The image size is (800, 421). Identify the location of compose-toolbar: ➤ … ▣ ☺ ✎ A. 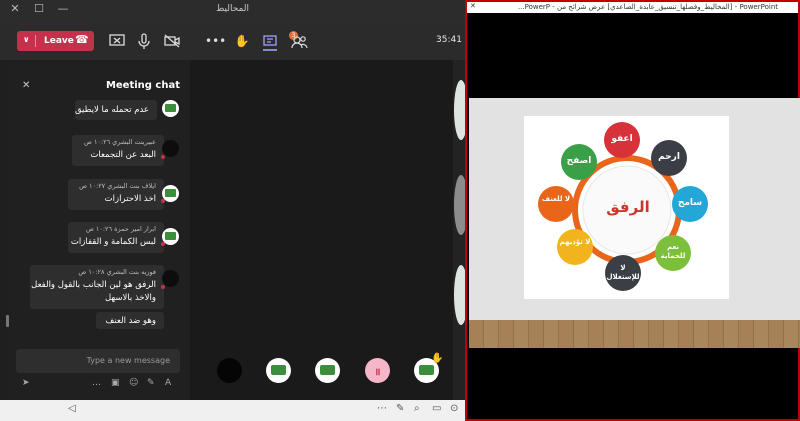
(98, 384).